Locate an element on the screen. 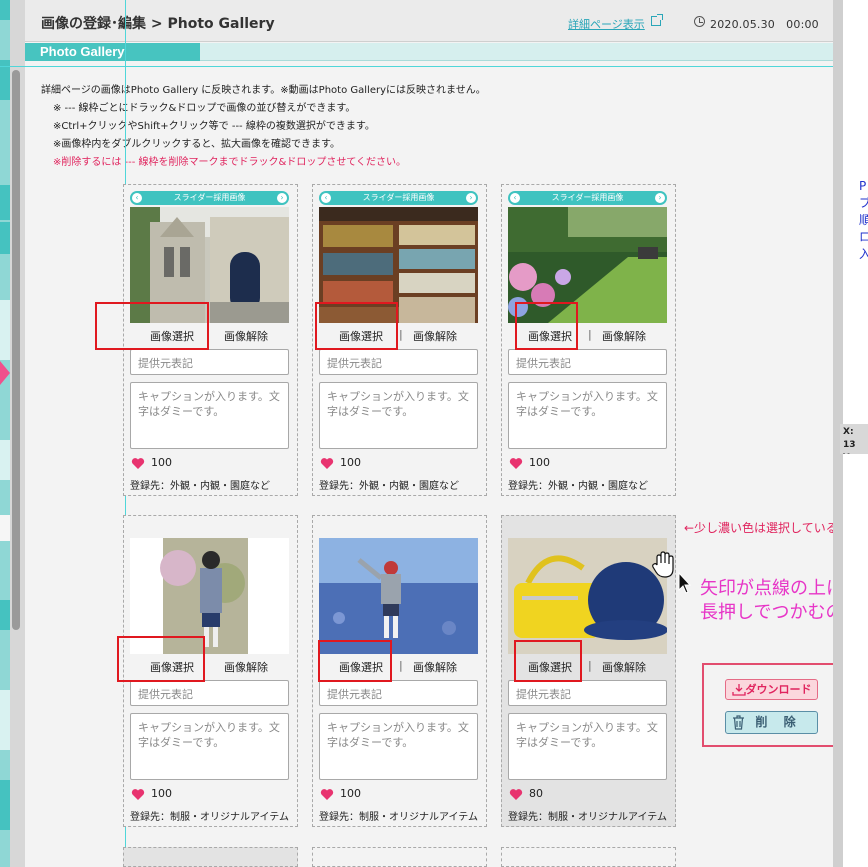 The width and height of the screenshot is (868, 867). grab-hand-icon is located at coordinates (663, 564).